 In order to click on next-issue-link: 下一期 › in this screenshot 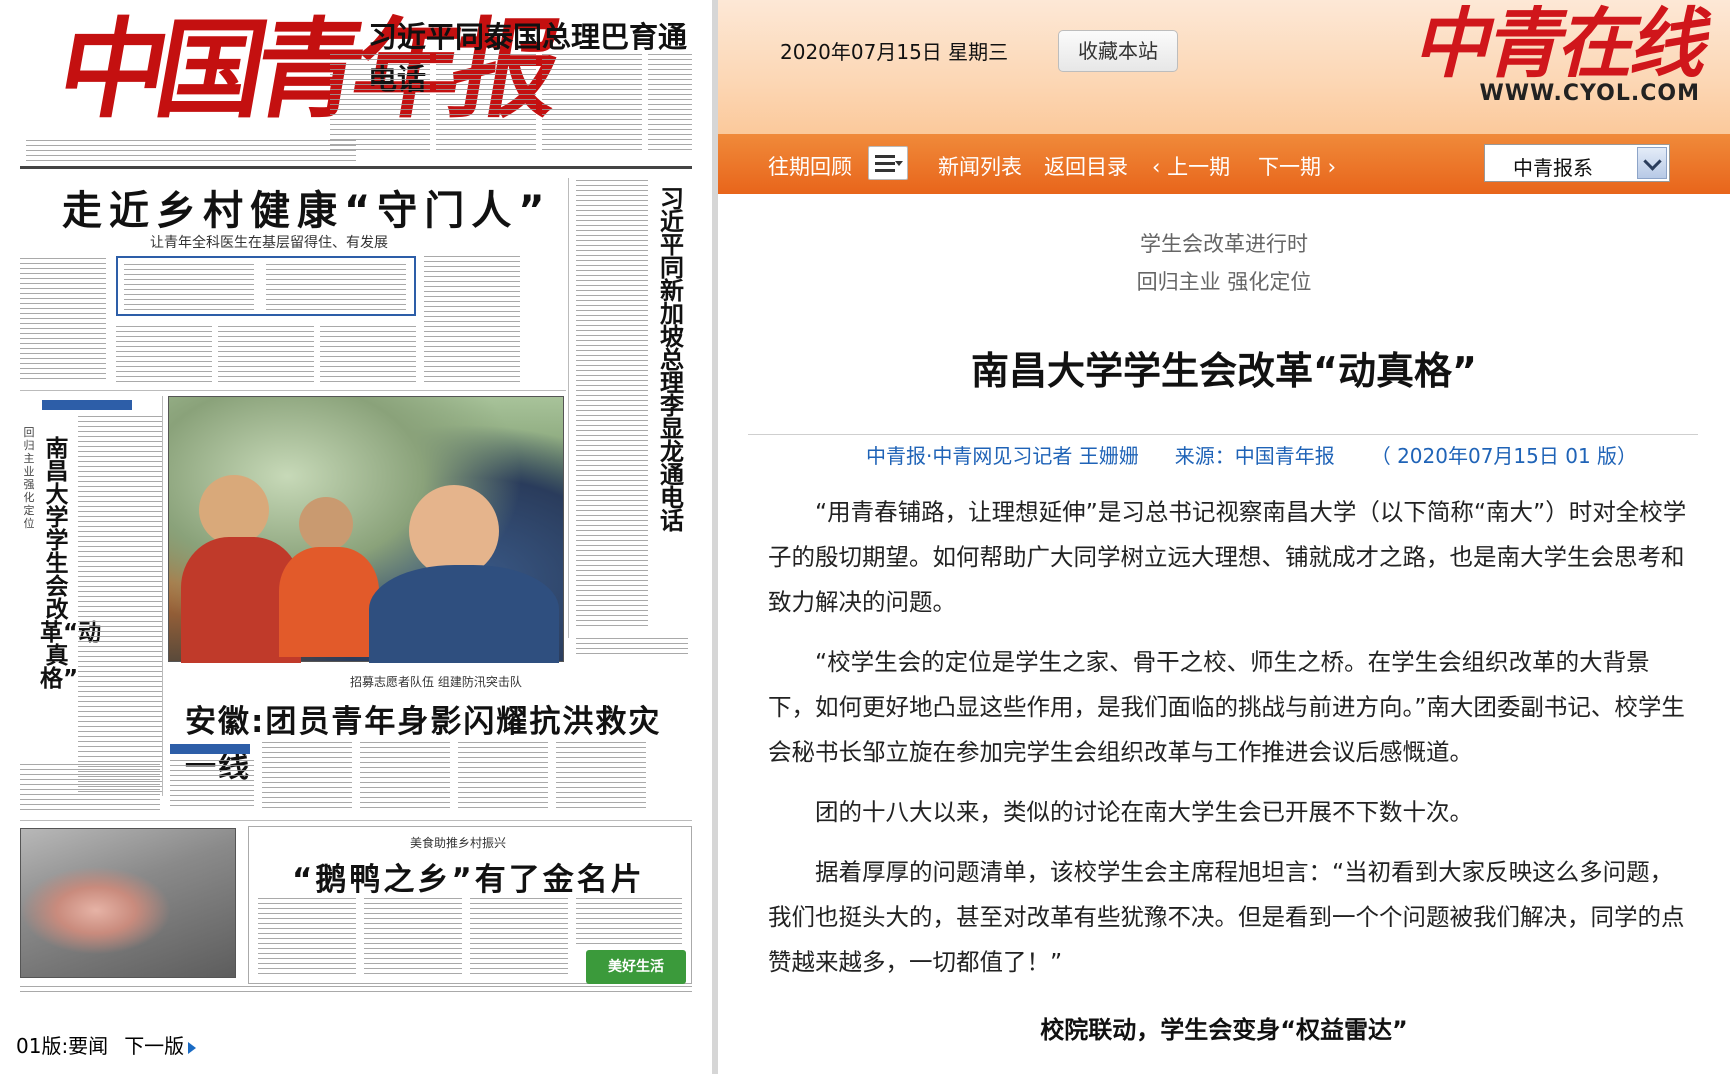, I will do `click(1297, 166)`.